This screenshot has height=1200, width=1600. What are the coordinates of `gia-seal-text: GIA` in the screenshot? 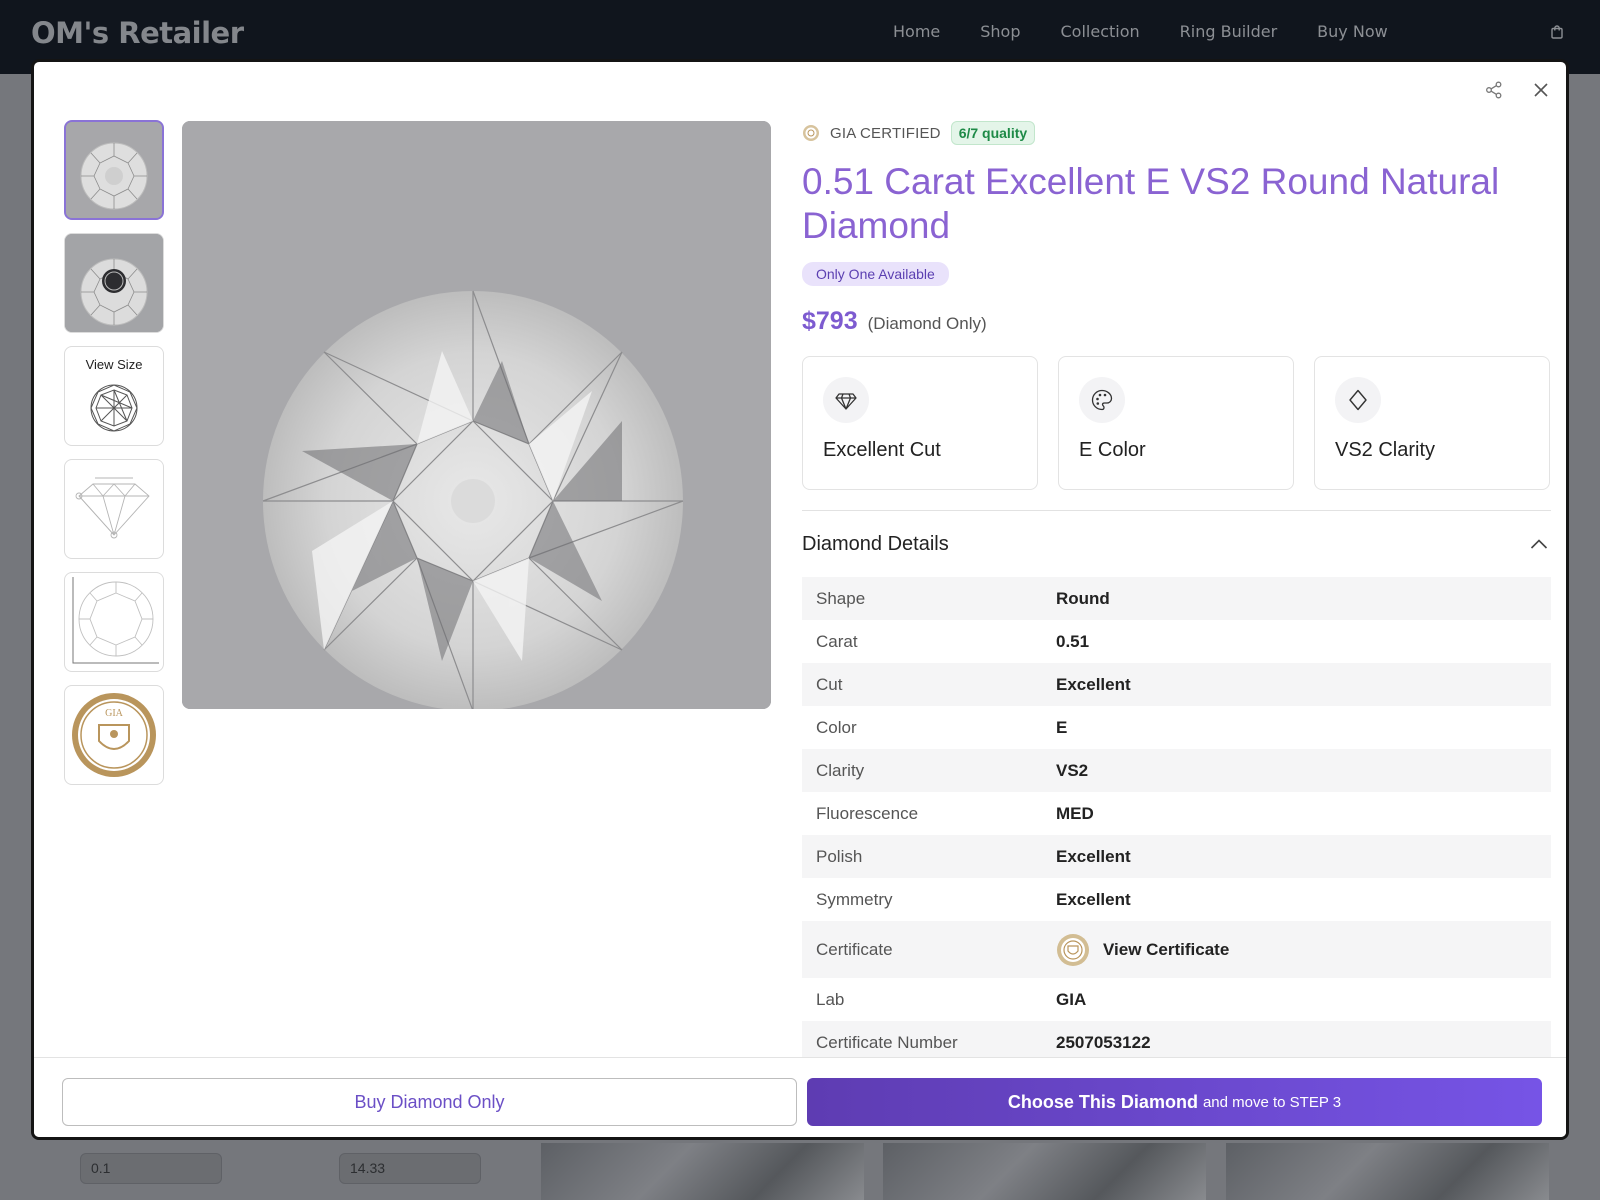 It's located at (114, 713).